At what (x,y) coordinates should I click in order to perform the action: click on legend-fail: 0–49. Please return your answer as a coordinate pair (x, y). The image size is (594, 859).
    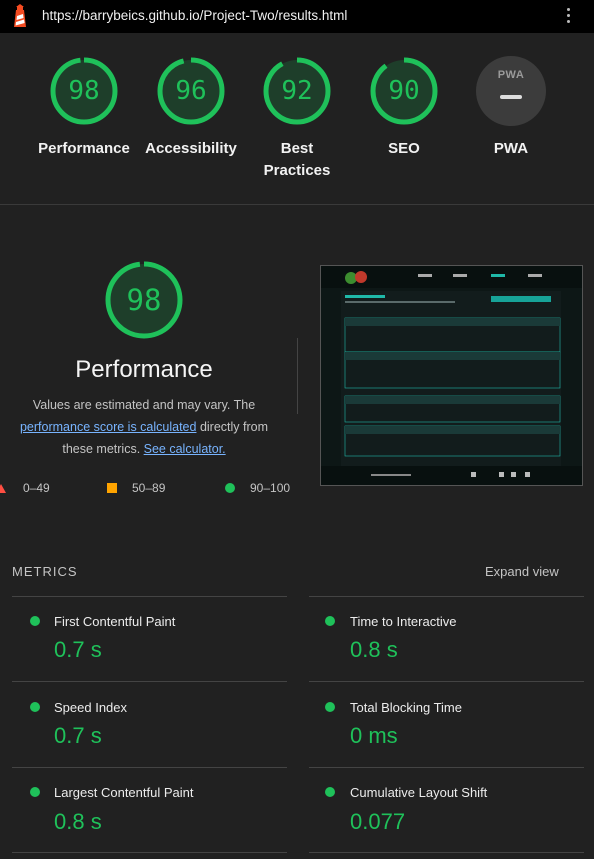
    Looking at the image, I should click on (36, 488).